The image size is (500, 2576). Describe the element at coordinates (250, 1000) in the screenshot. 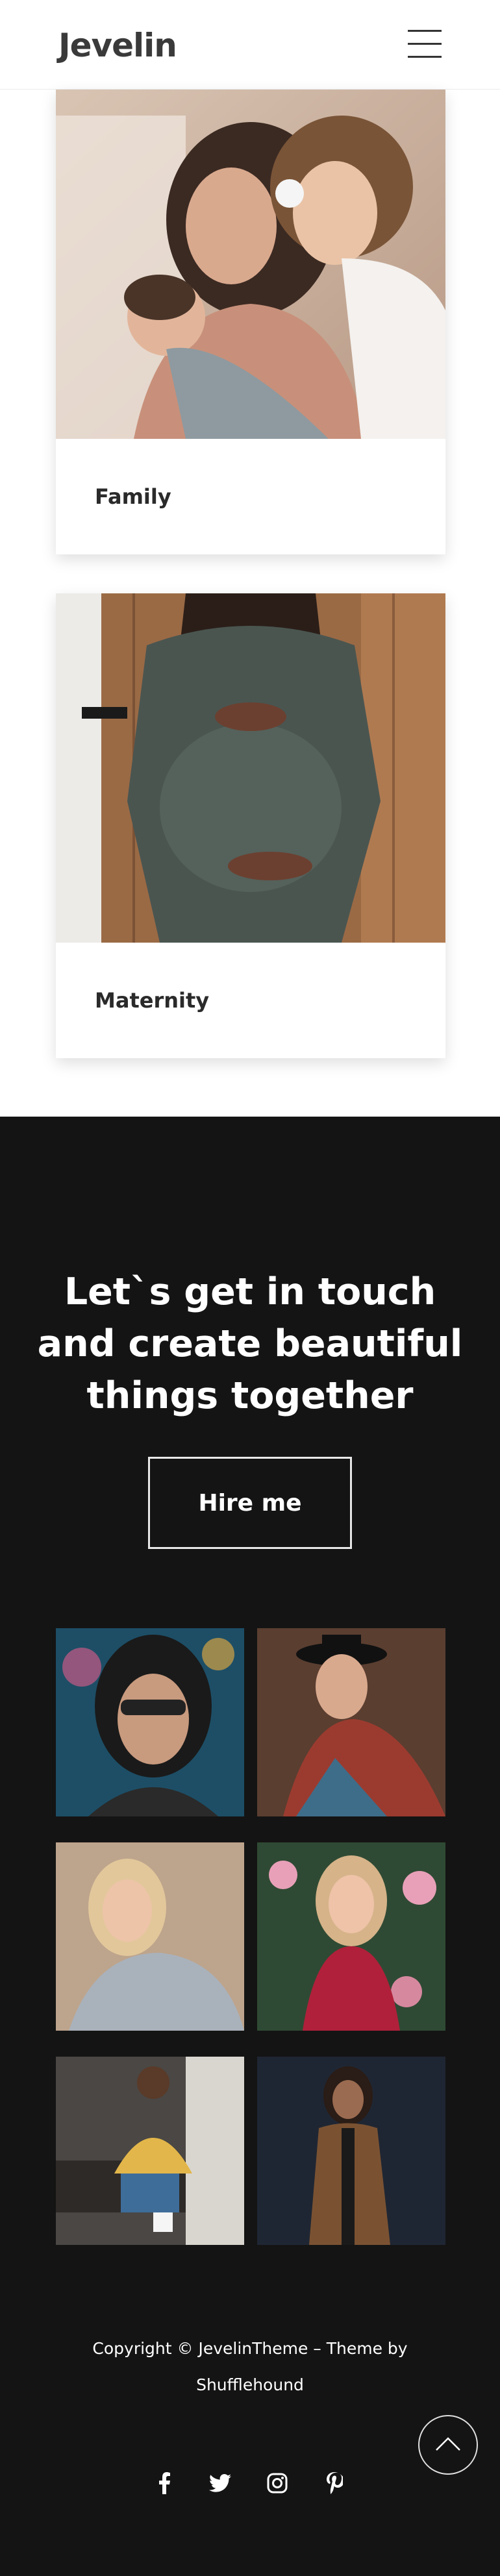

I see `card-title: Maternity` at that location.